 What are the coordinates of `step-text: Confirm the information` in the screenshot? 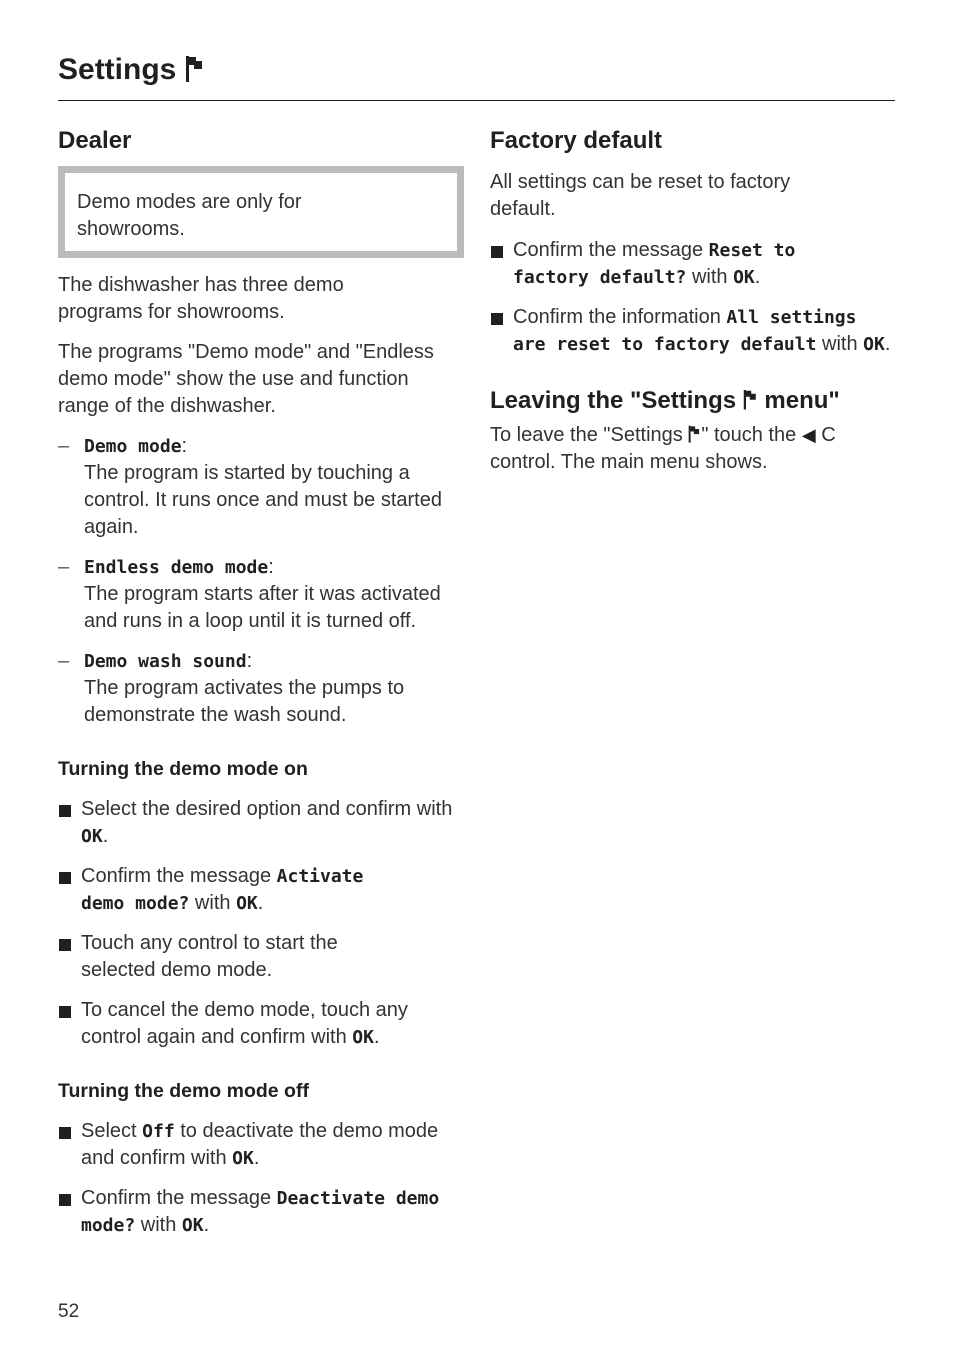 It's located at (620, 317).